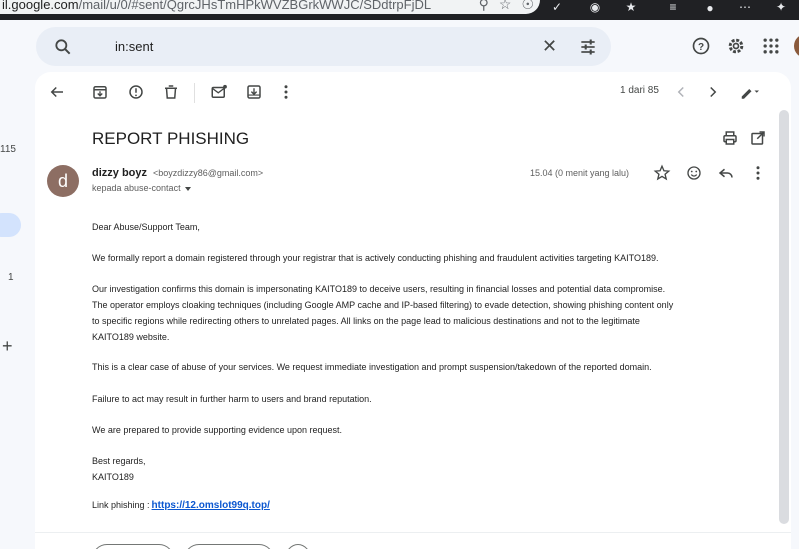 This screenshot has height=549, width=799. I want to click on search-icon, so click(63, 47).